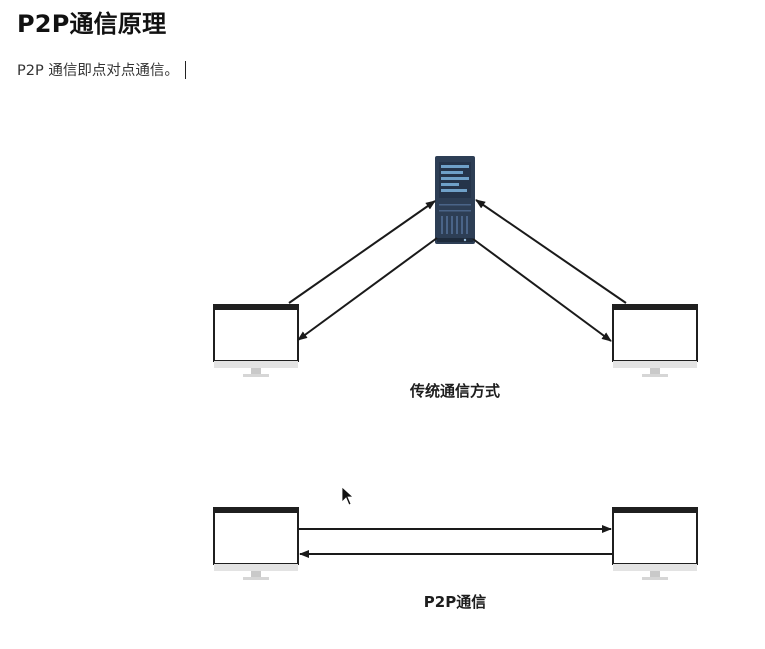  I want to click on traditional-caption: 传统通信方式, so click(454, 391).